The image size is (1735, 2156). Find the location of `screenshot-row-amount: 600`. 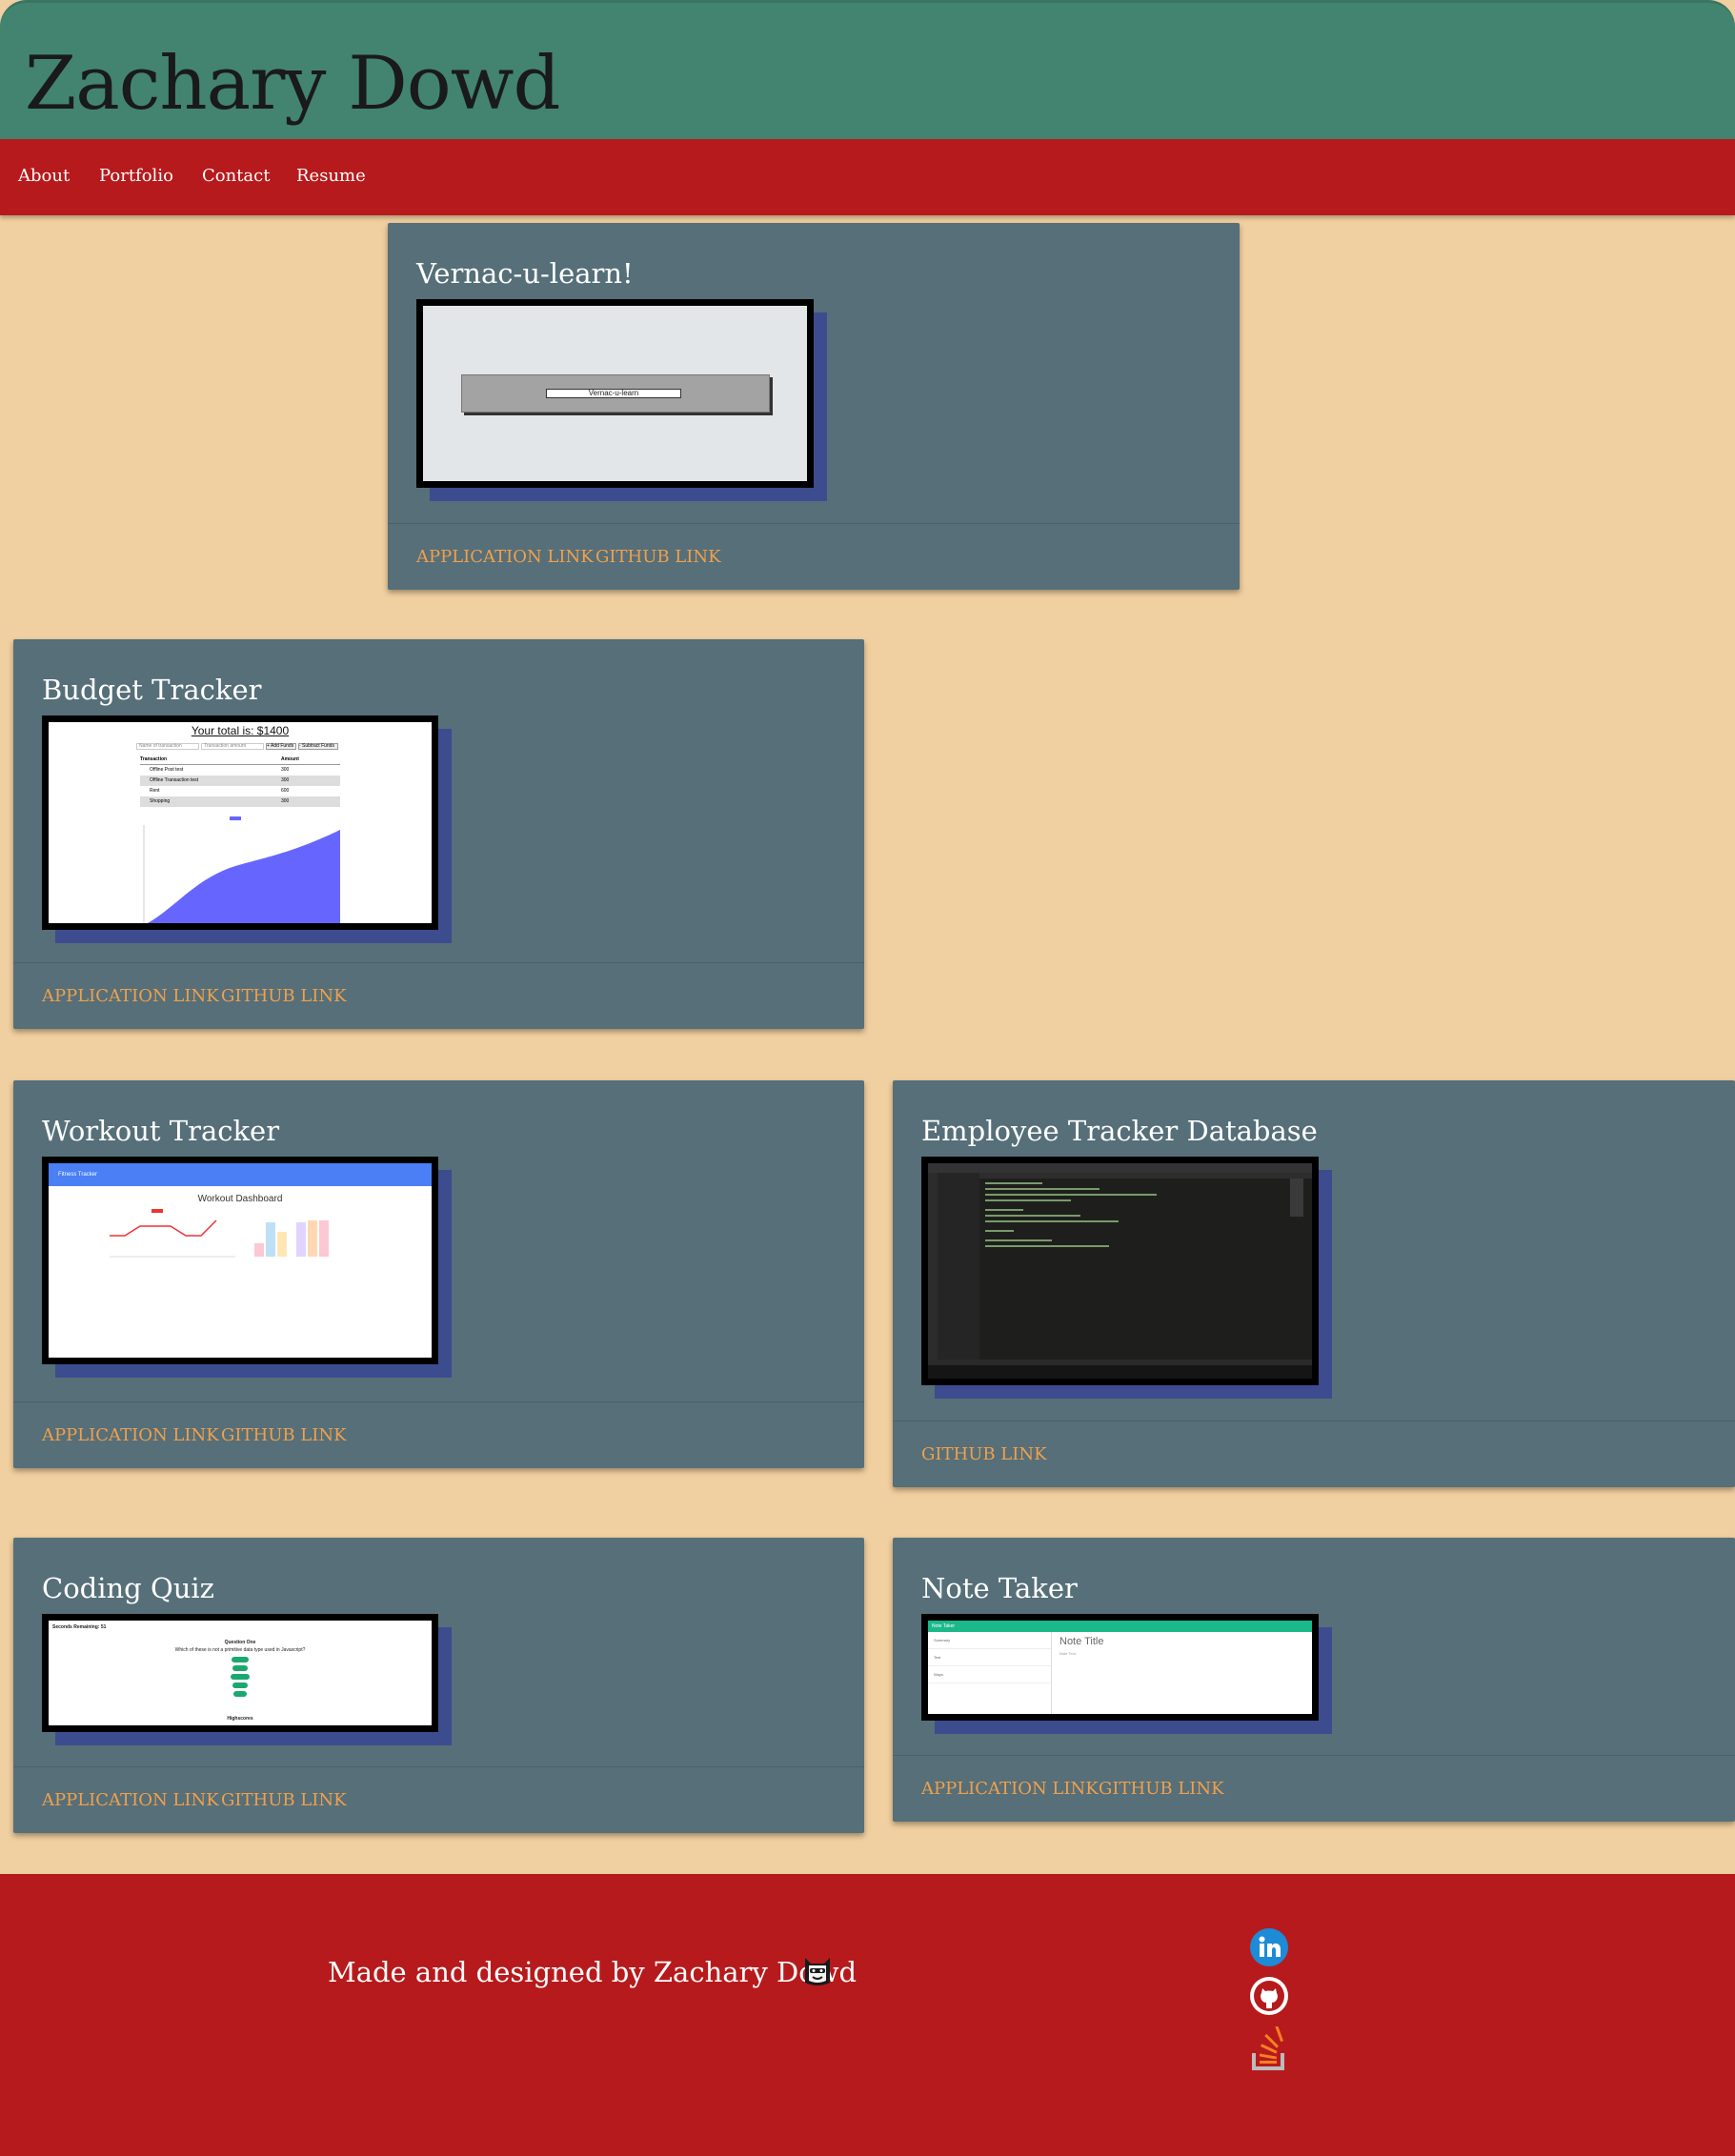

screenshot-row-amount: 600 is located at coordinates (285, 791).